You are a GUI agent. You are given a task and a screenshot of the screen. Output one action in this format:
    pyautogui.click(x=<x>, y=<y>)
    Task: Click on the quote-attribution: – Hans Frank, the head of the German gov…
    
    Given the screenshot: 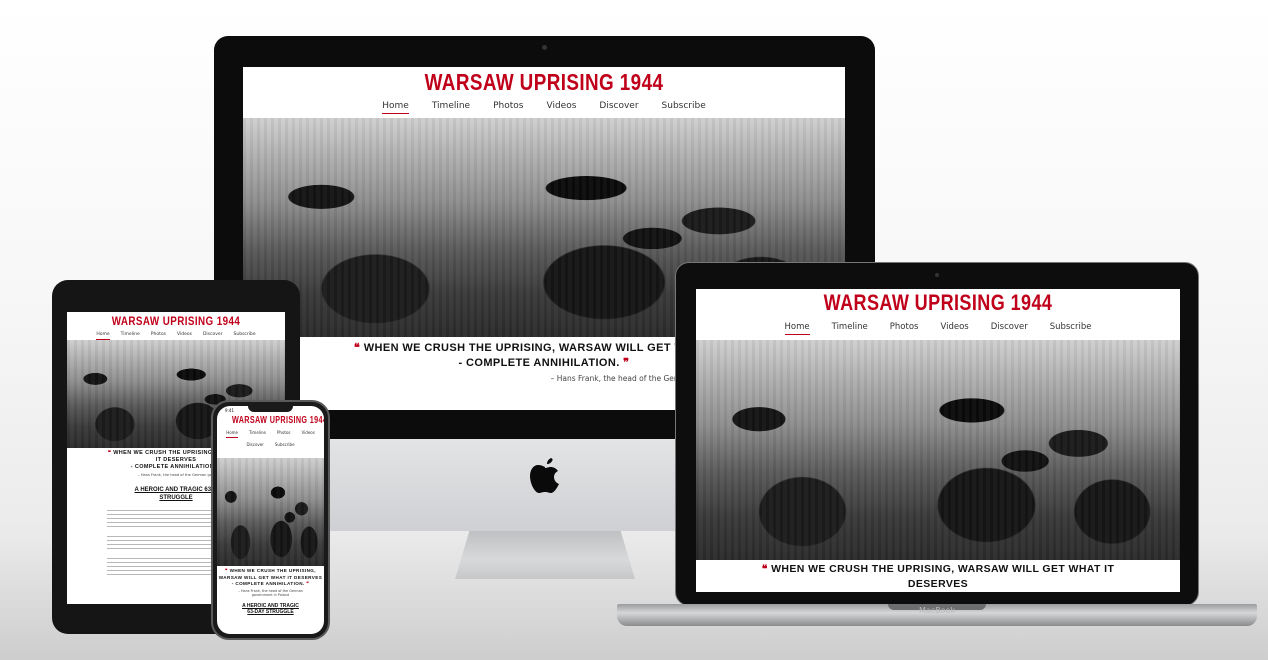 What is the action you would take?
    pyautogui.click(x=270, y=593)
    